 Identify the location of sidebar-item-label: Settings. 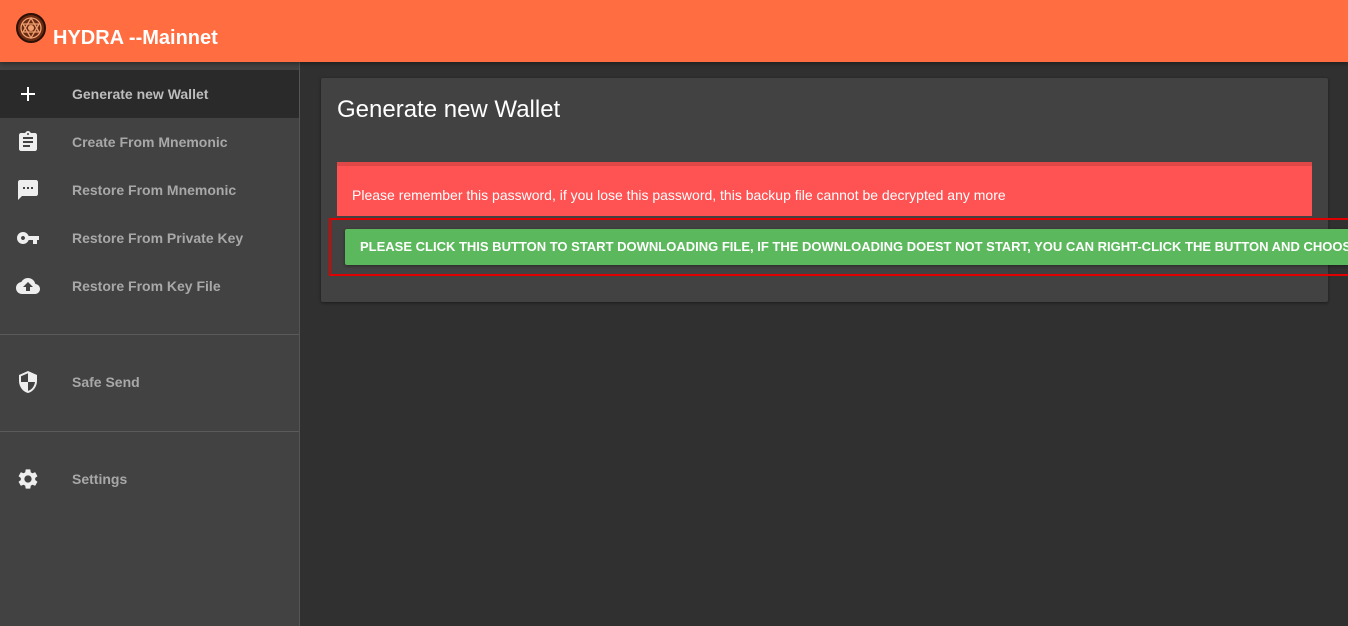
(100, 479).